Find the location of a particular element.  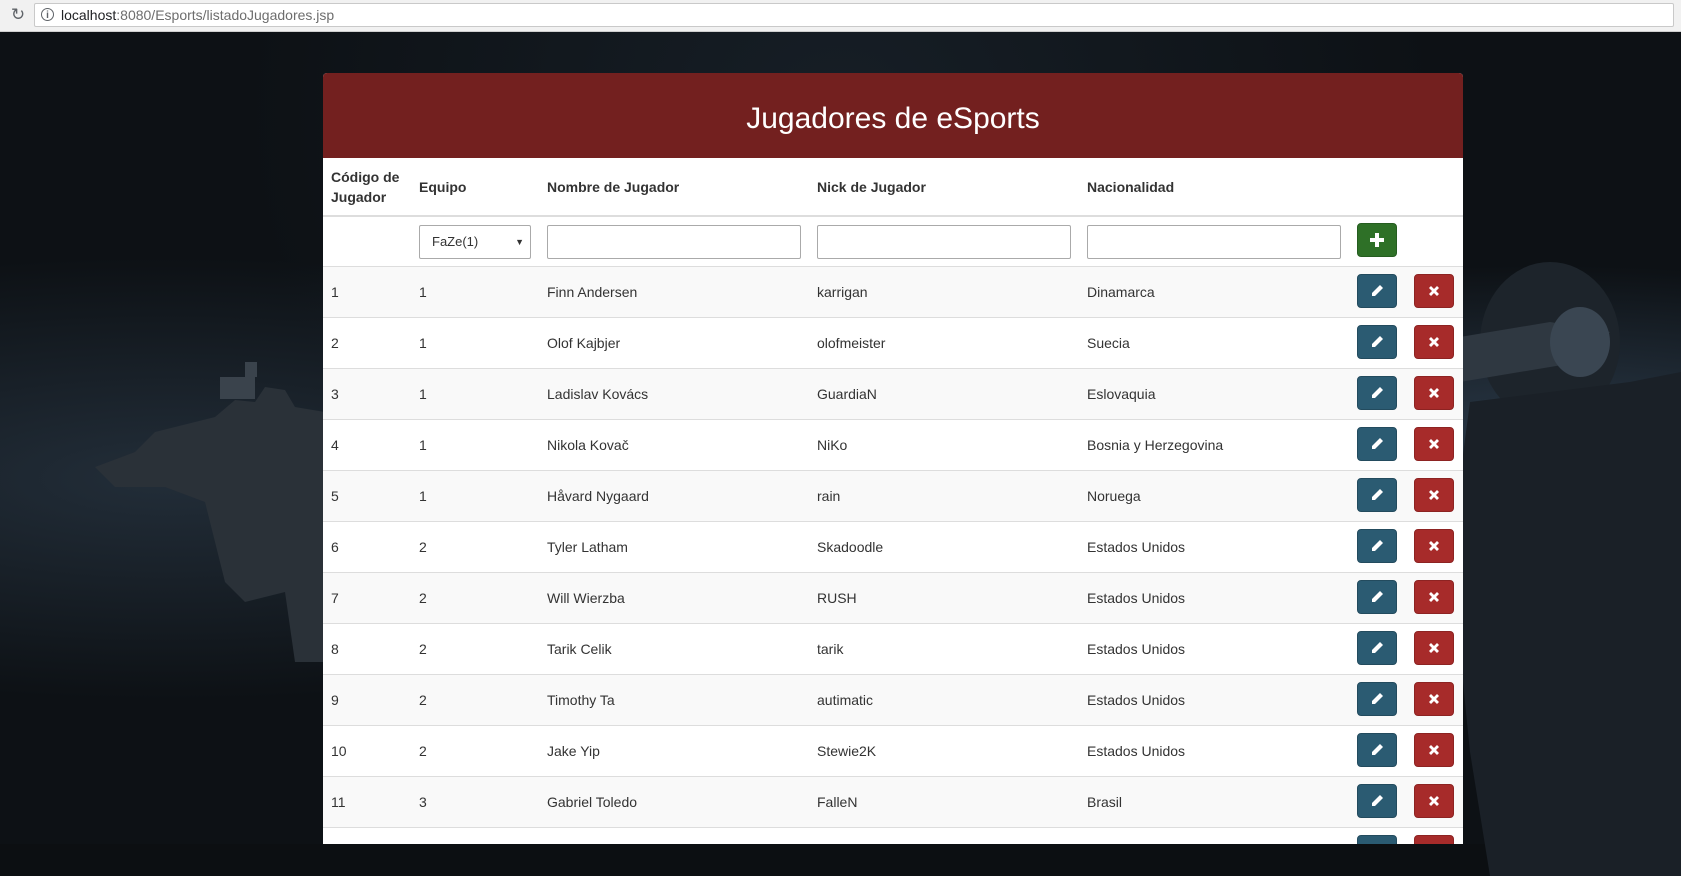

table-row: 2 1 Olof Kajbjer olofmeister Suecia is located at coordinates (893, 343).